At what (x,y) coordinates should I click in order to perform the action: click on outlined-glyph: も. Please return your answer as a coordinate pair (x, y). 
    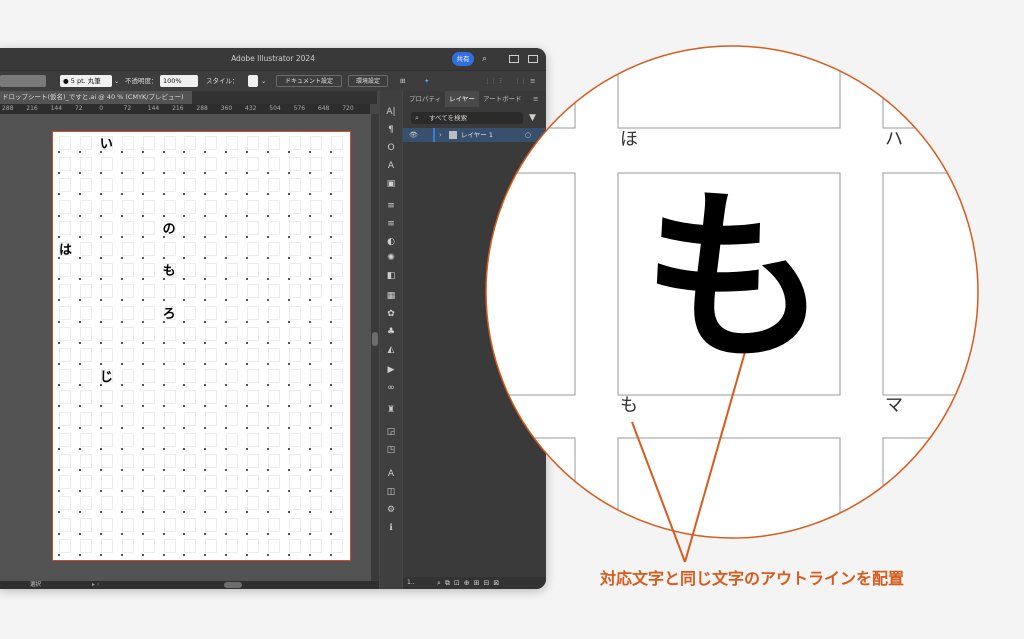
    Looking at the image, I should click on (735, 278).